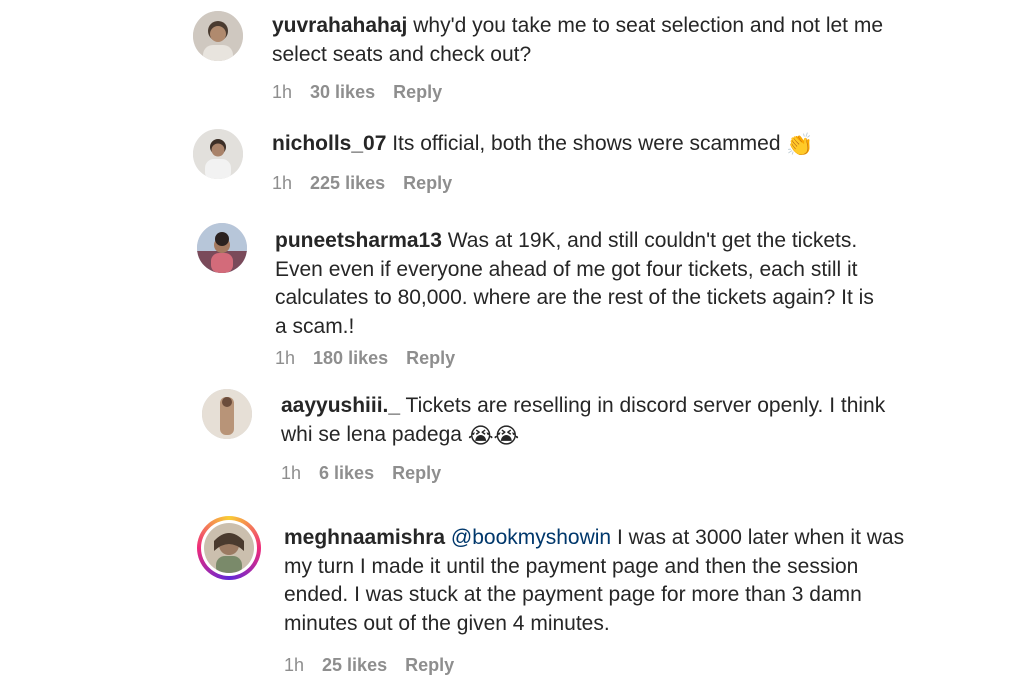  What do you see at coordinates (493, 435) in the screenshot?
I see `crying-emoji-icon: 😭😭` at bounding box center [493, 435].